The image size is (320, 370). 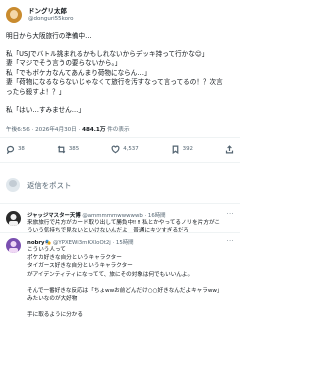 I want to click on retweet-button: 385, so click(x=68, y=149).